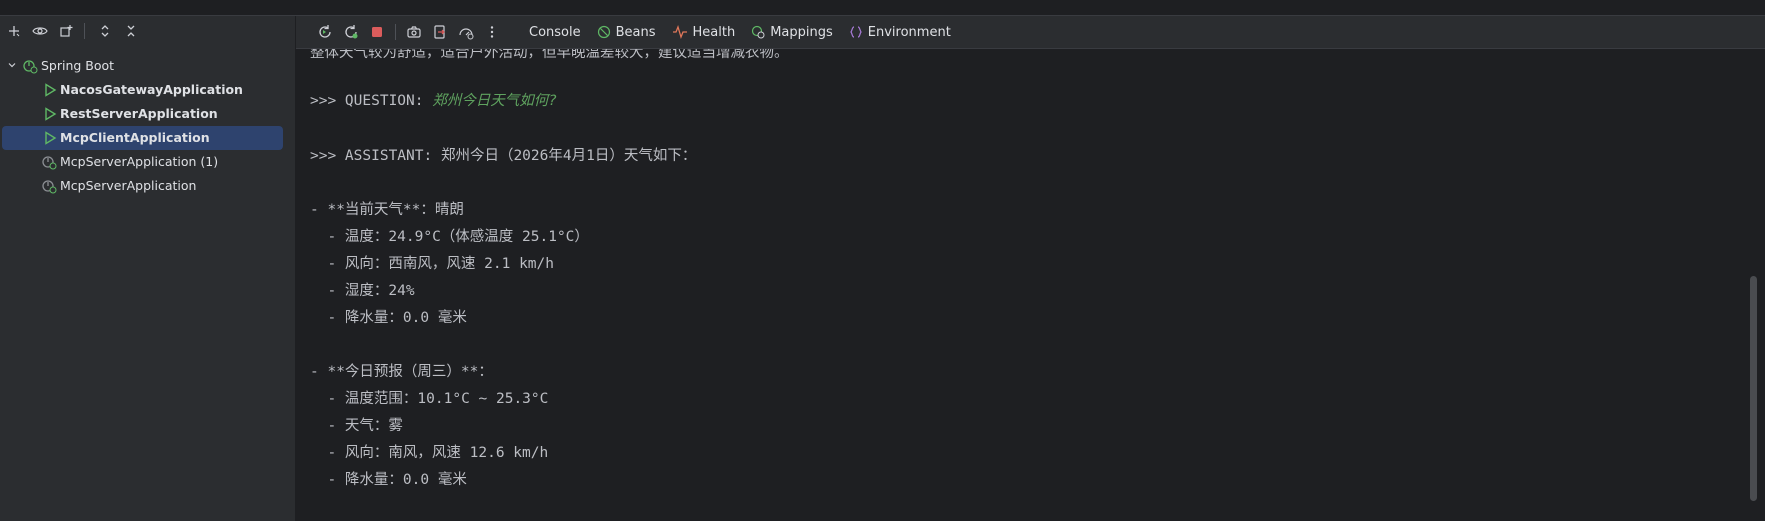 The image size is (1765, 521). What do you see at coordinates (429, 399) in the screenshot?
I see `console-line: - 温度范围：10.1°C ~ 25.3°C` at bounding box center [429, 399].